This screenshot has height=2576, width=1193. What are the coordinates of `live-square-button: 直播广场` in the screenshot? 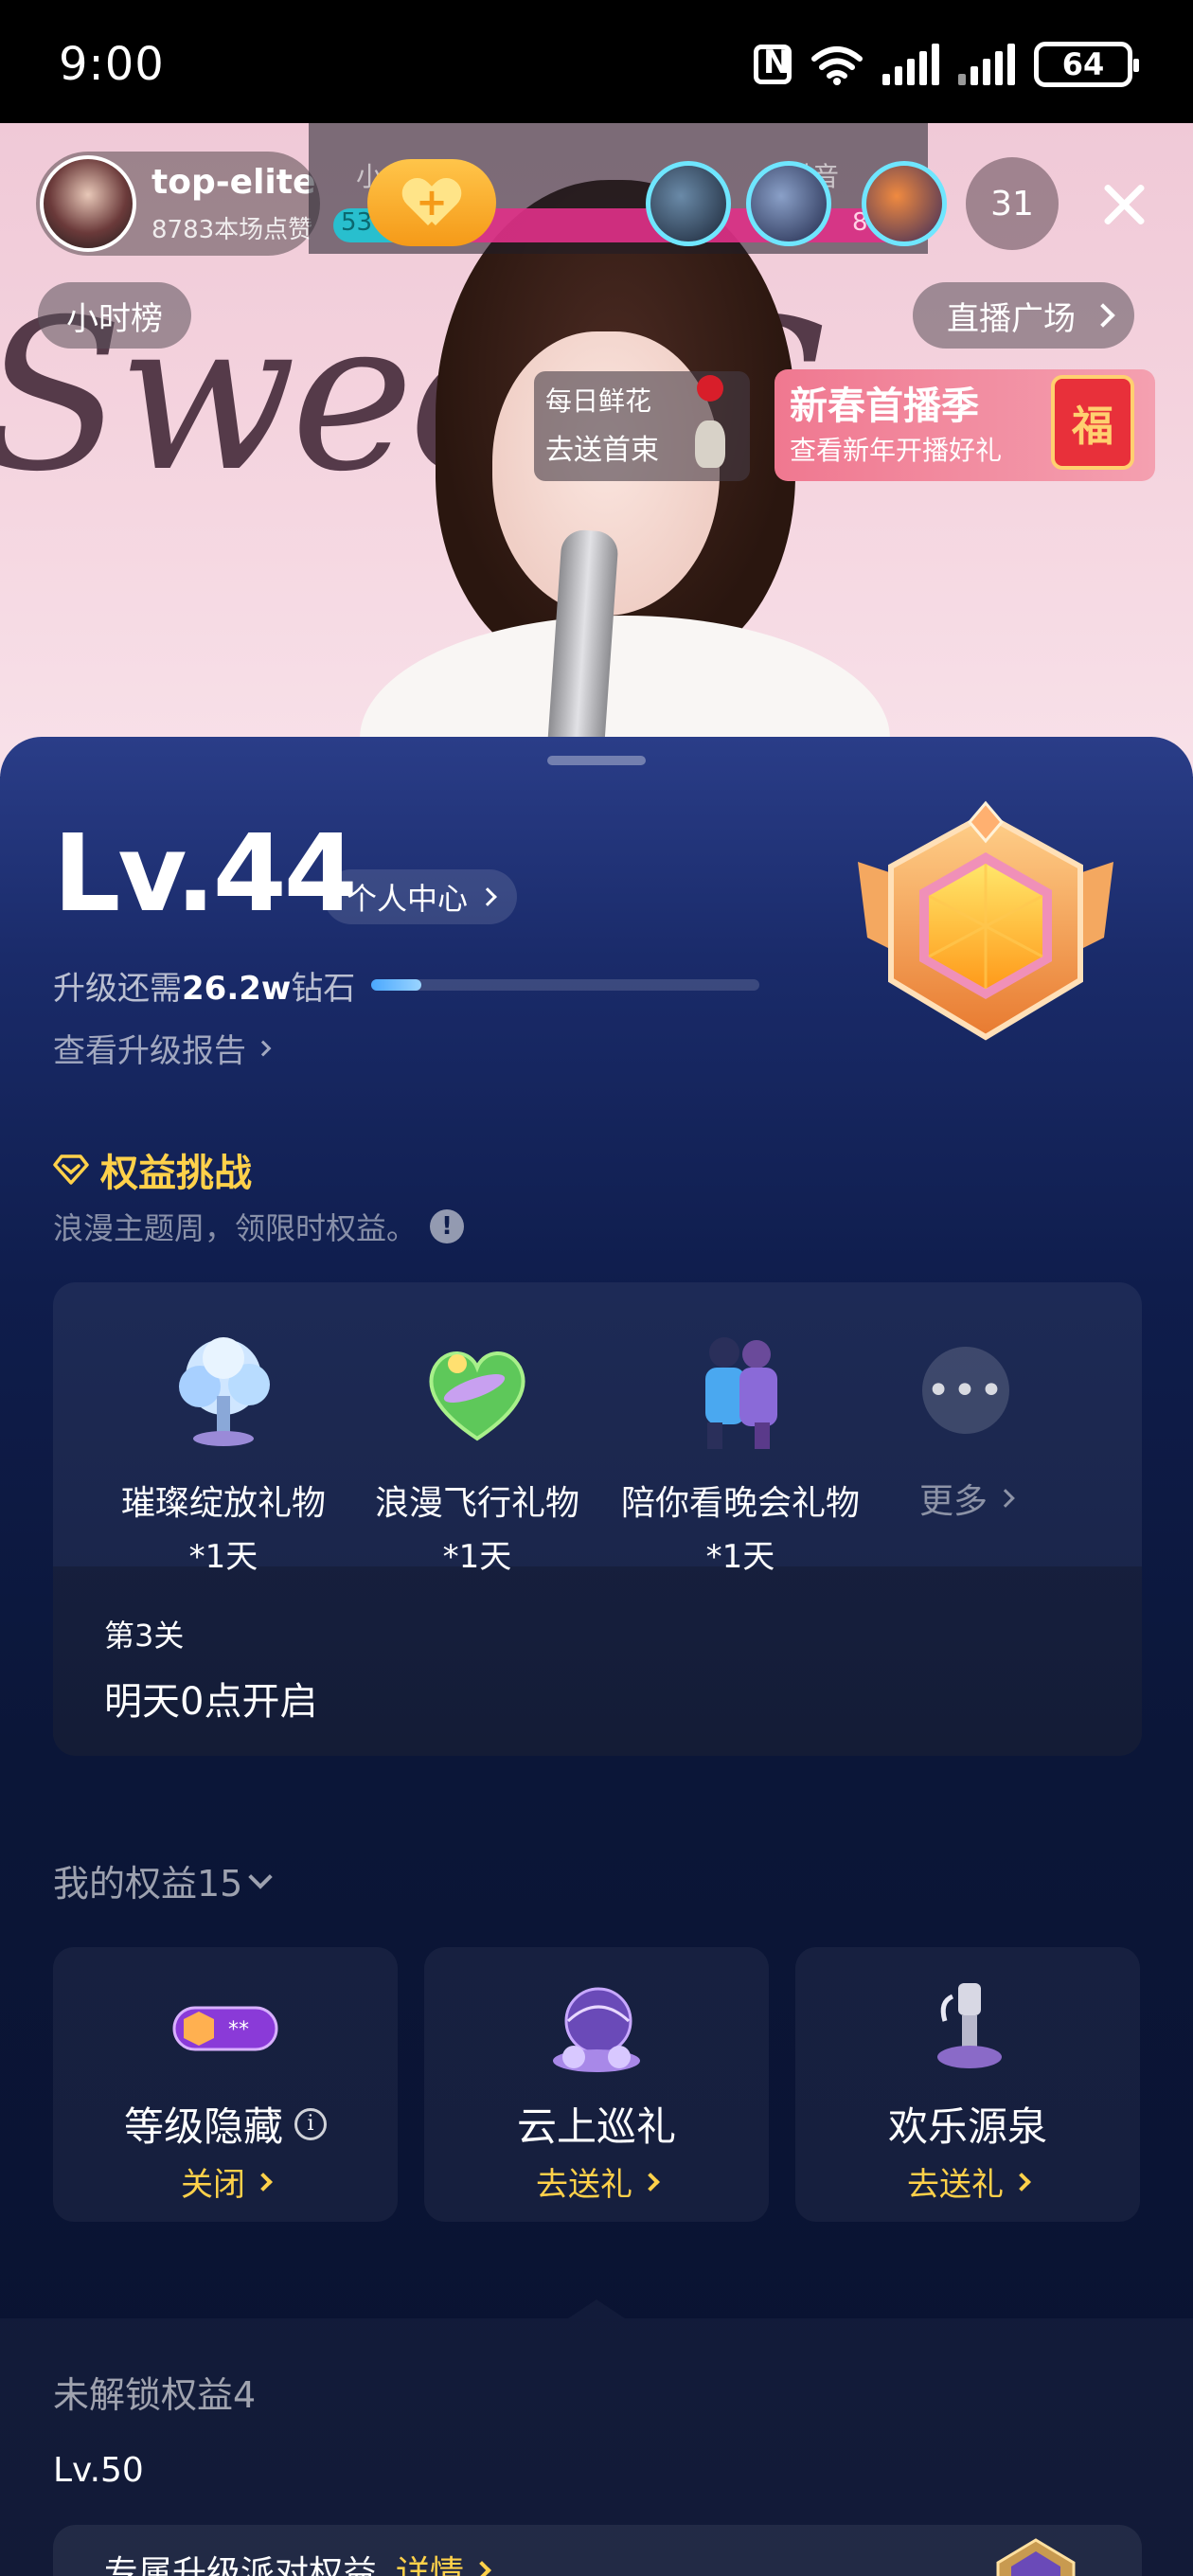 It's located at (1023, 315).